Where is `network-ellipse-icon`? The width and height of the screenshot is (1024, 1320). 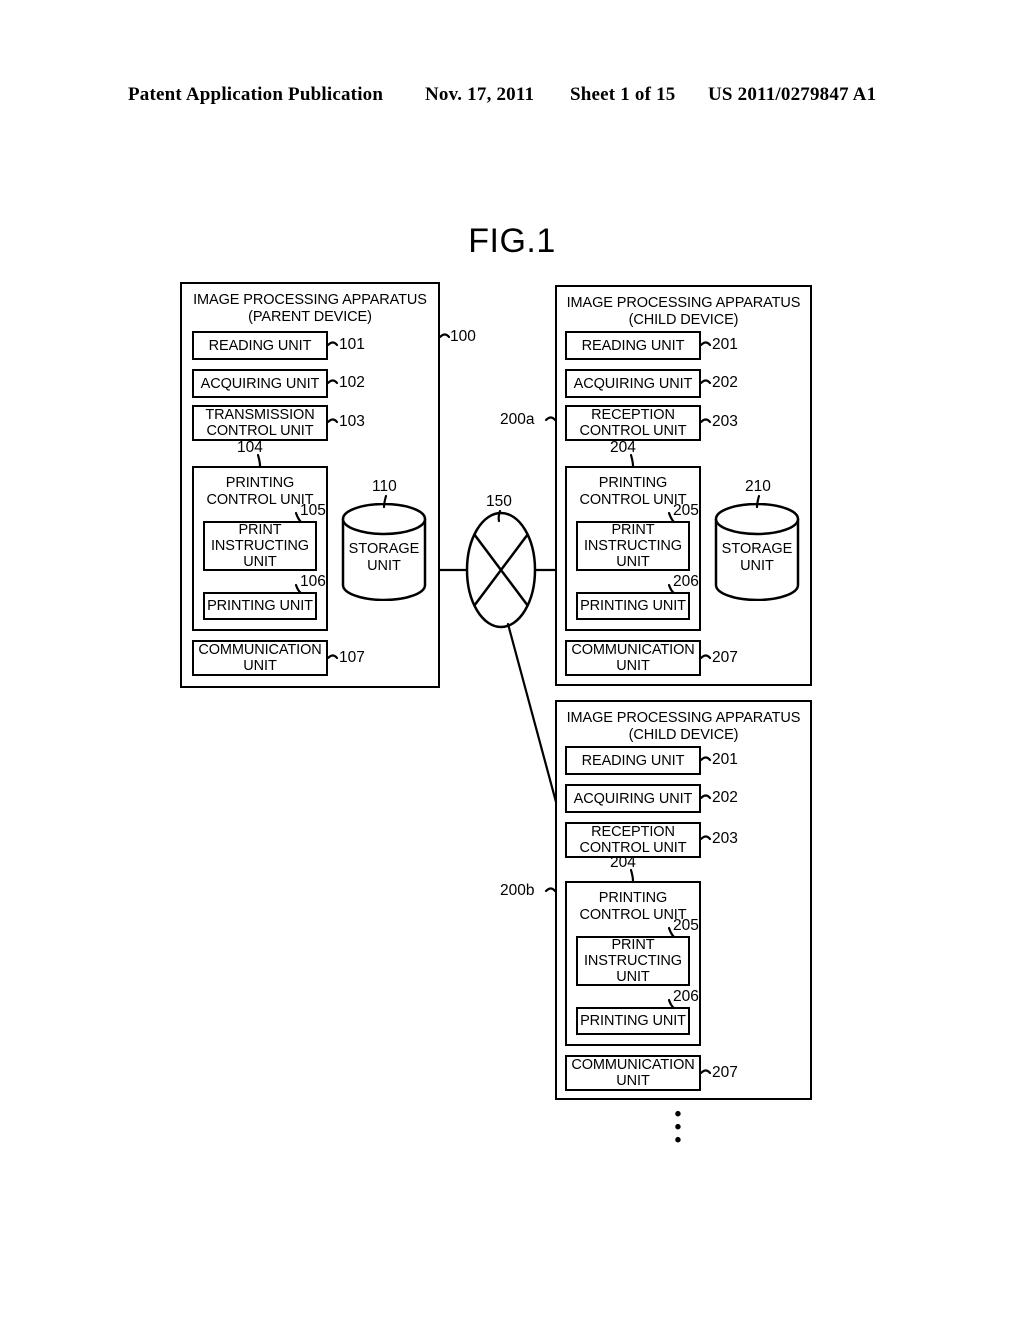 network-ellipse-icon is located at coordinates (501, 570).